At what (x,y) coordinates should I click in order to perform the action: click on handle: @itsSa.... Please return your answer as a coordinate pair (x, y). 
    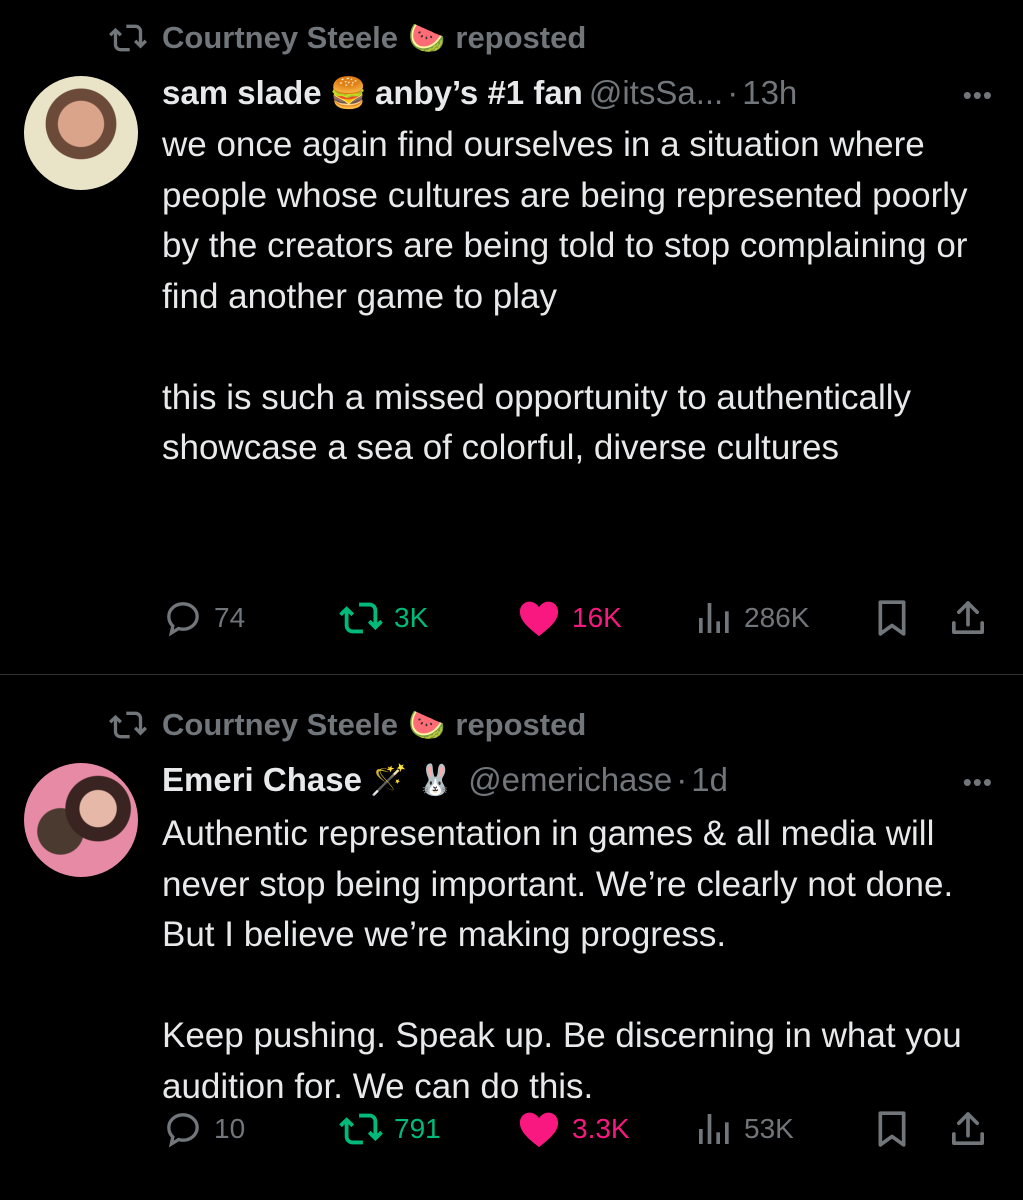
    Looking at the image, I should click on (656, 93).